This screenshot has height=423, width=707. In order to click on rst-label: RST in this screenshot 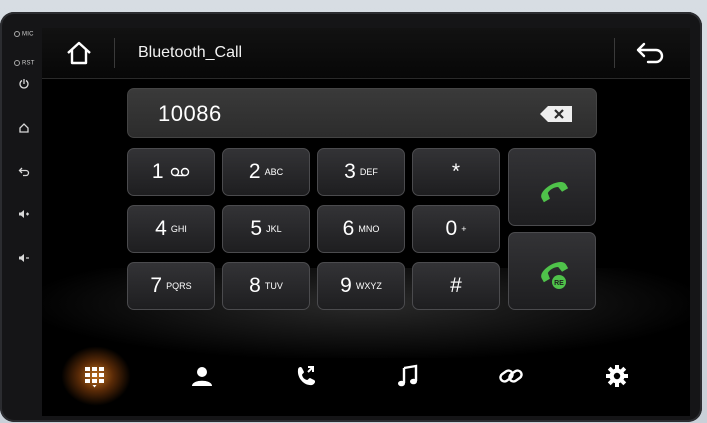, I will do `click(24, 63)`.